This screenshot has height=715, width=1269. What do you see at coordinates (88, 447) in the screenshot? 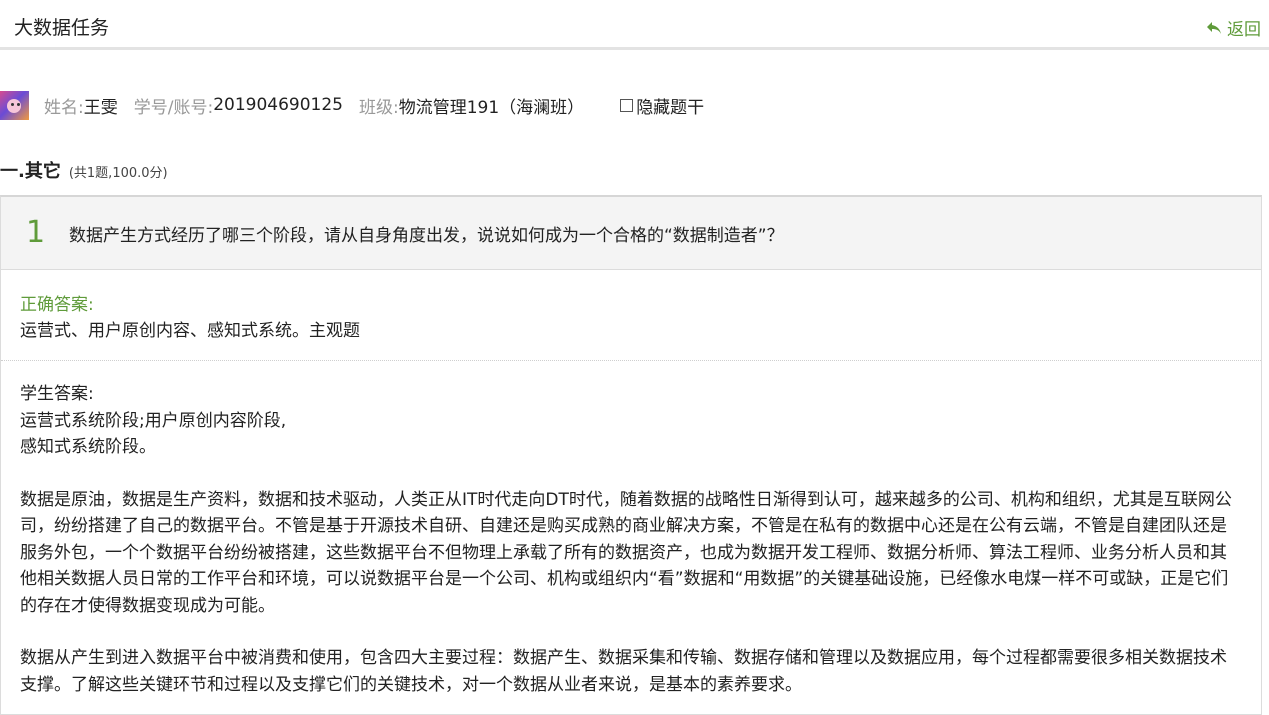
I see `student-answer-line: 感知式系统阶段。` at bounding box center [88, 447].